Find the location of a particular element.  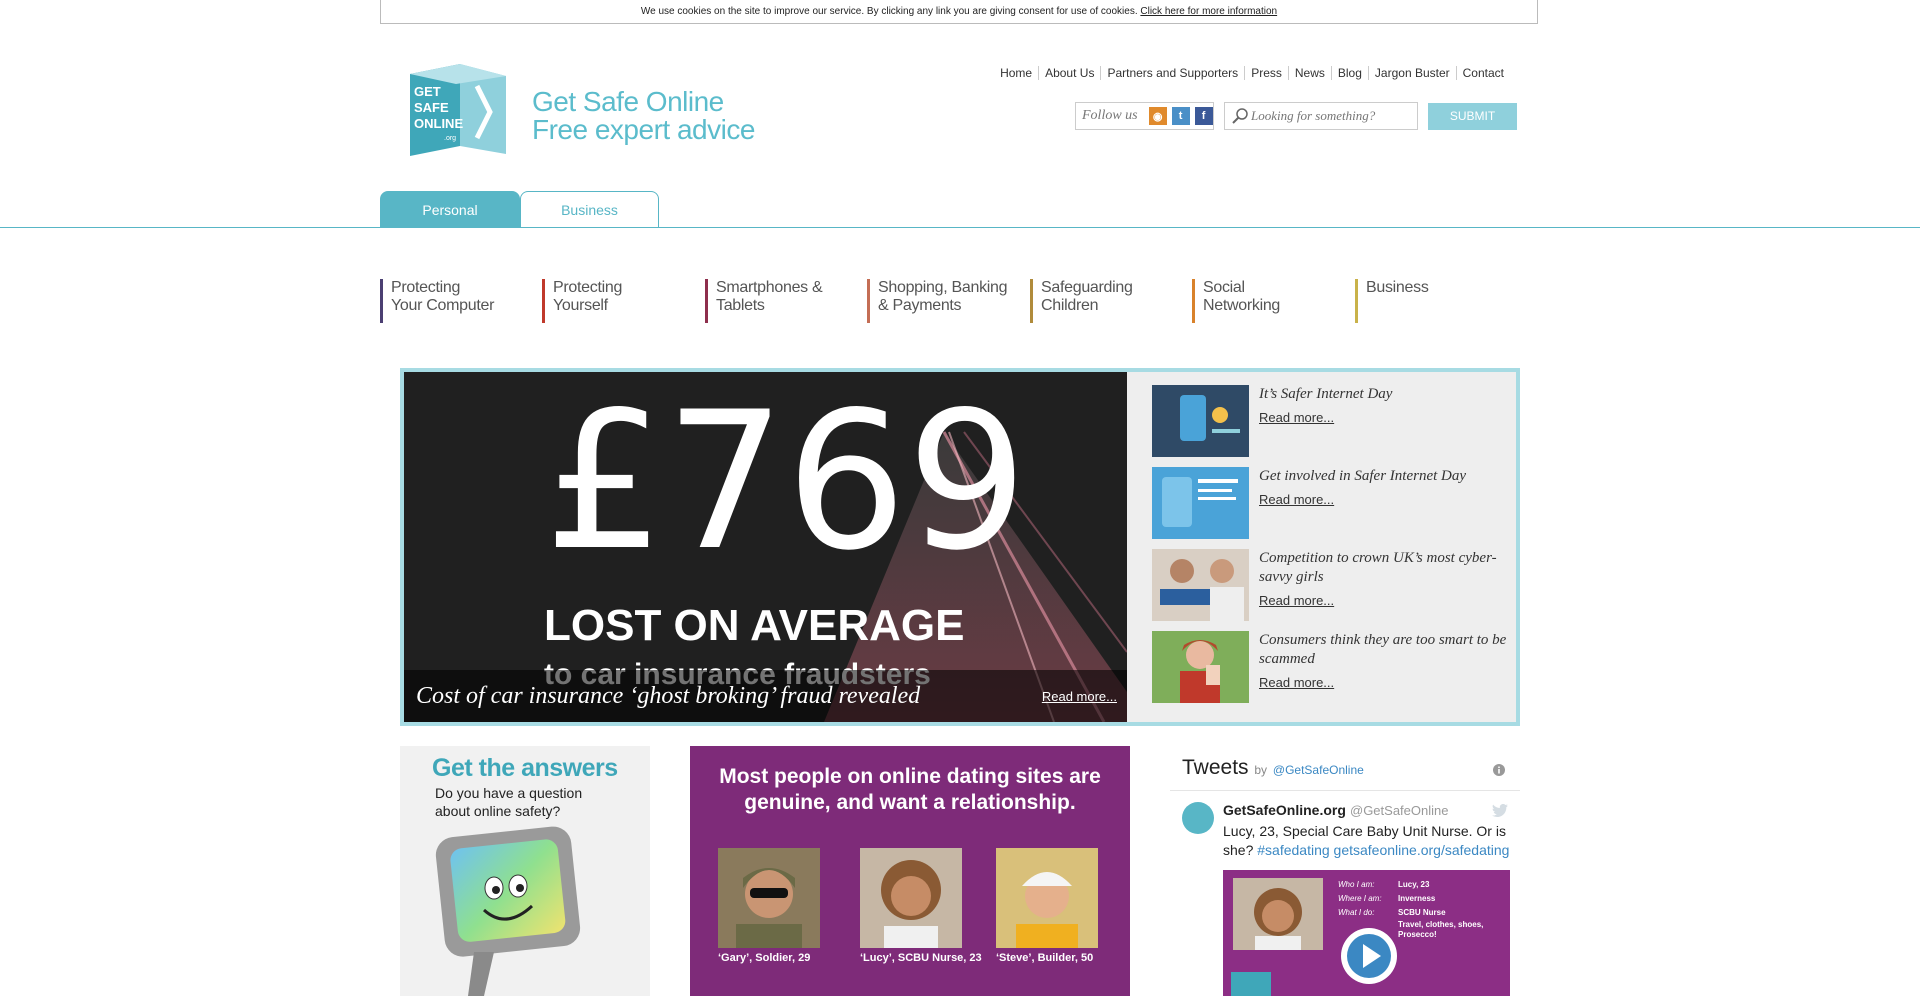

tweet-author-handle: @GetSafeOnline is located at coordinates (1399, 810).